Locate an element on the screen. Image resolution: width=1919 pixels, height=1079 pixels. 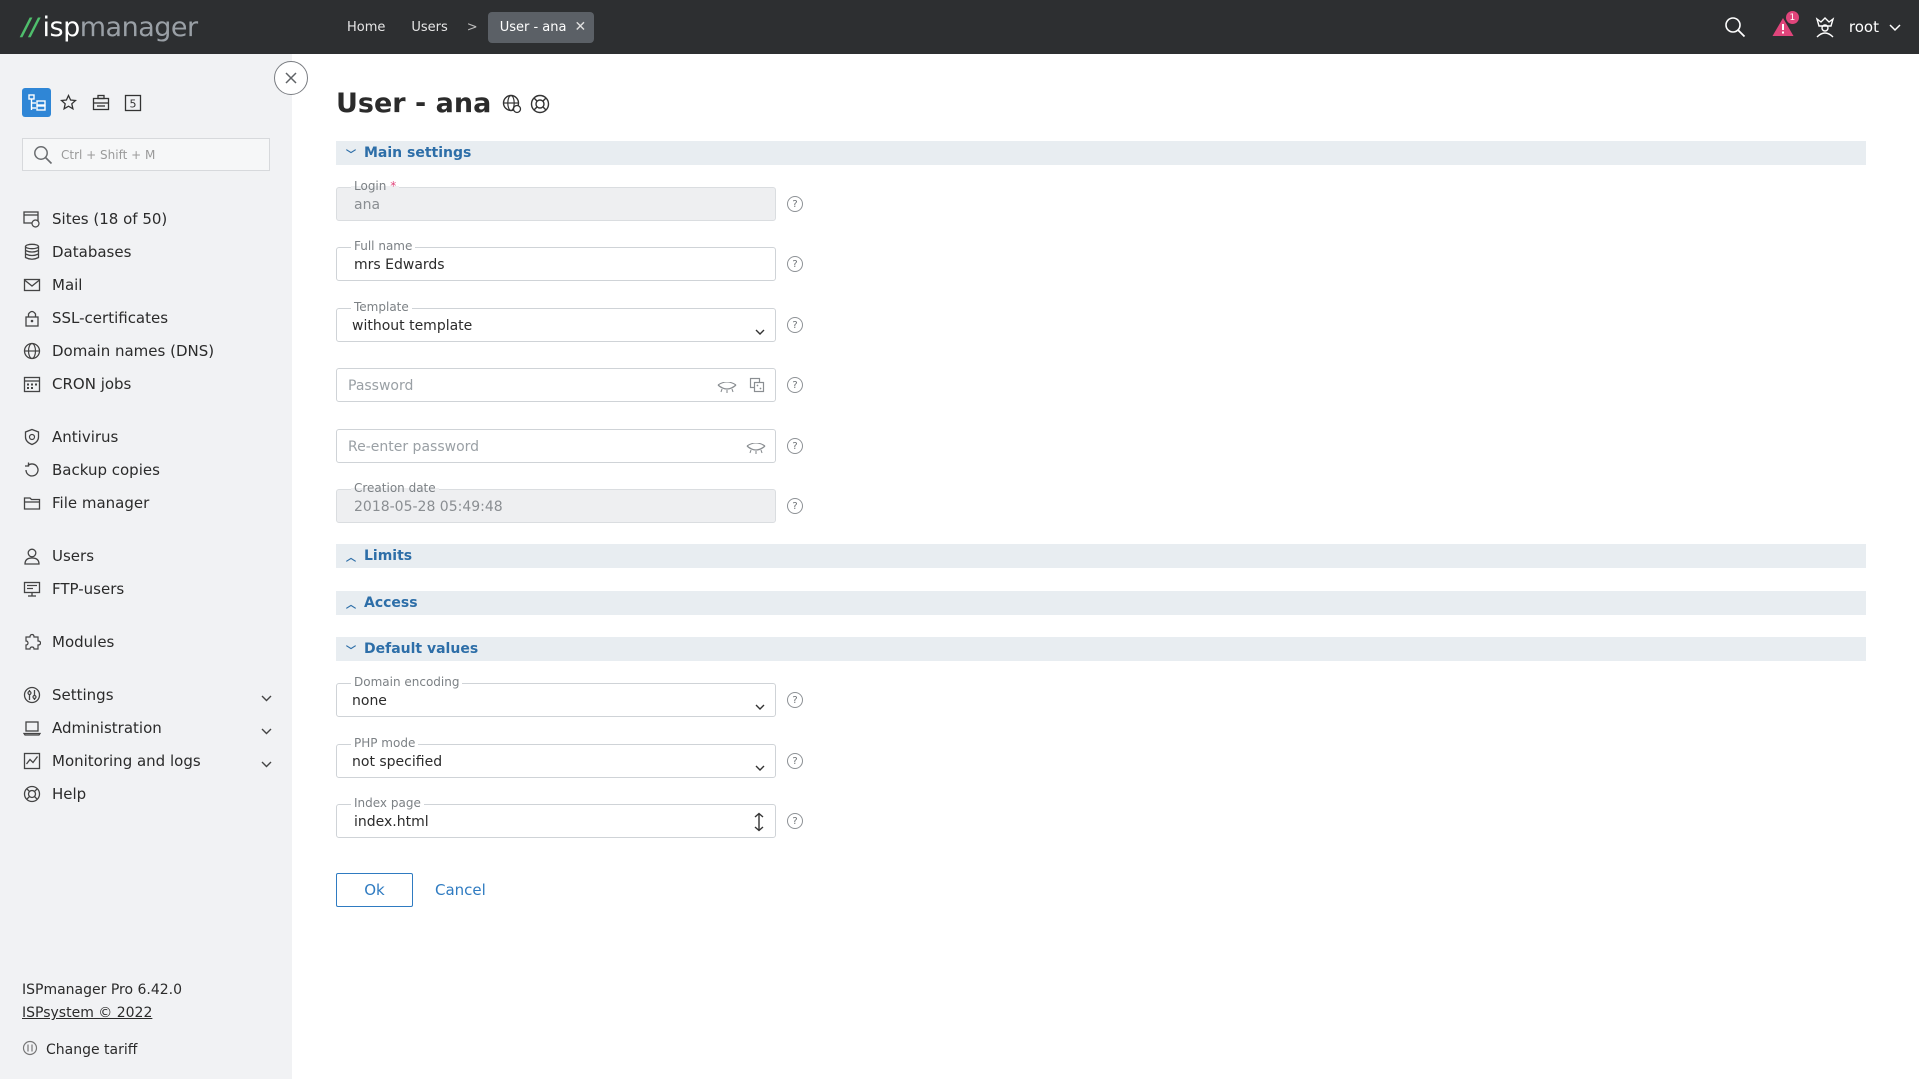
menu-tree-button is located at coordinates (36, 102).